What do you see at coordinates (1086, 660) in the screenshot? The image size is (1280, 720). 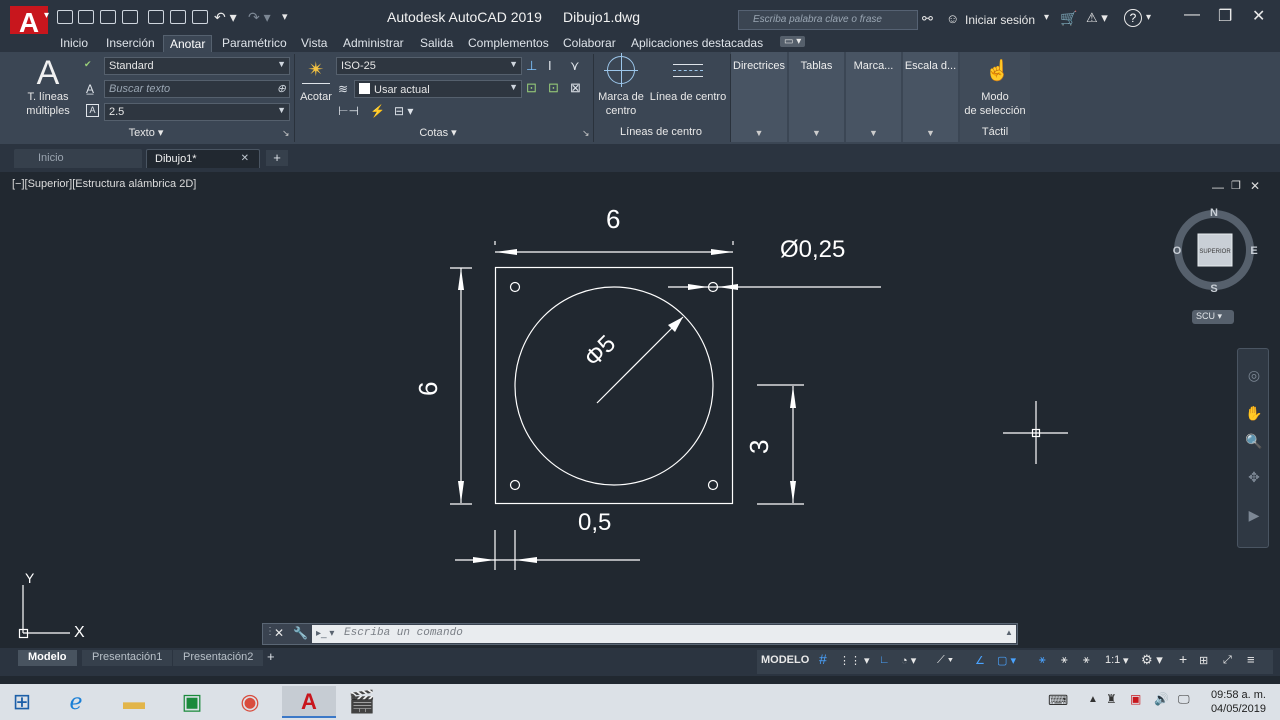 I see `annotation-scale-icon: ⚹` at bounding box center [1086, 660].